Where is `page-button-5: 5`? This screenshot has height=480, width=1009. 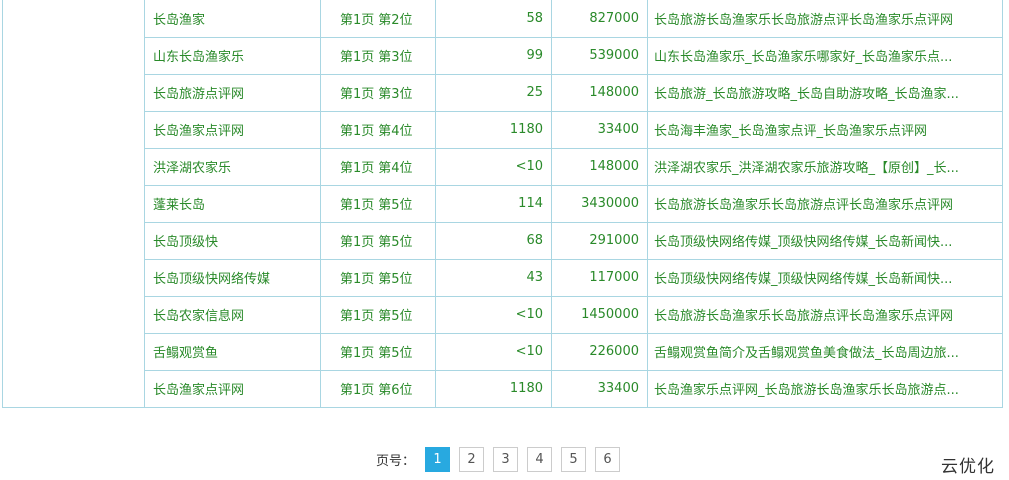
page-button-5: 5 is located at coordinates (574, 459).